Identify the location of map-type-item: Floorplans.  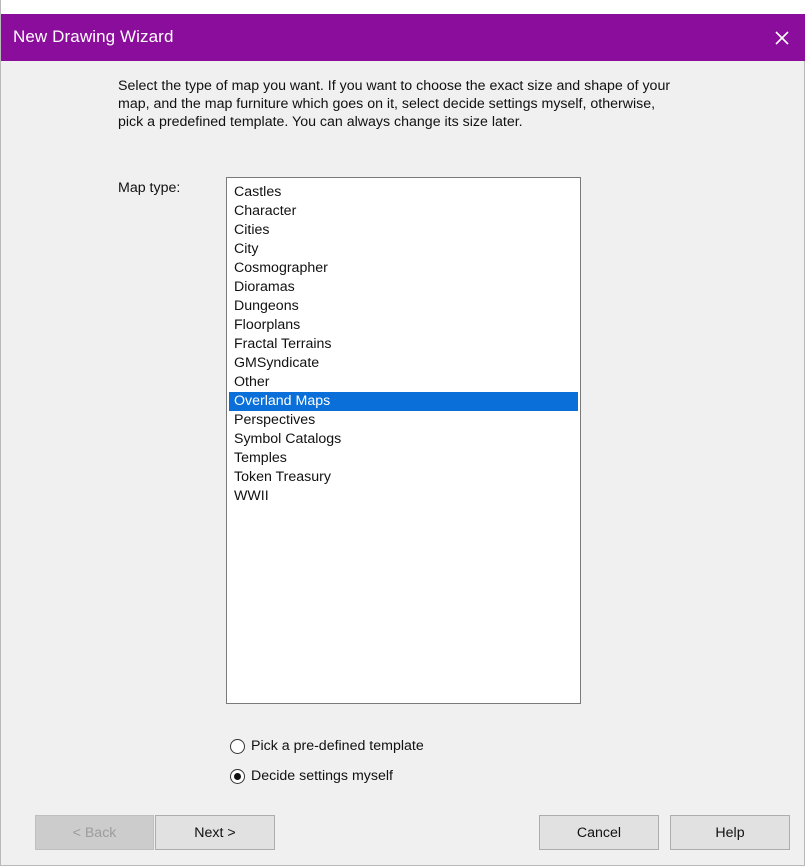
(403, 325).